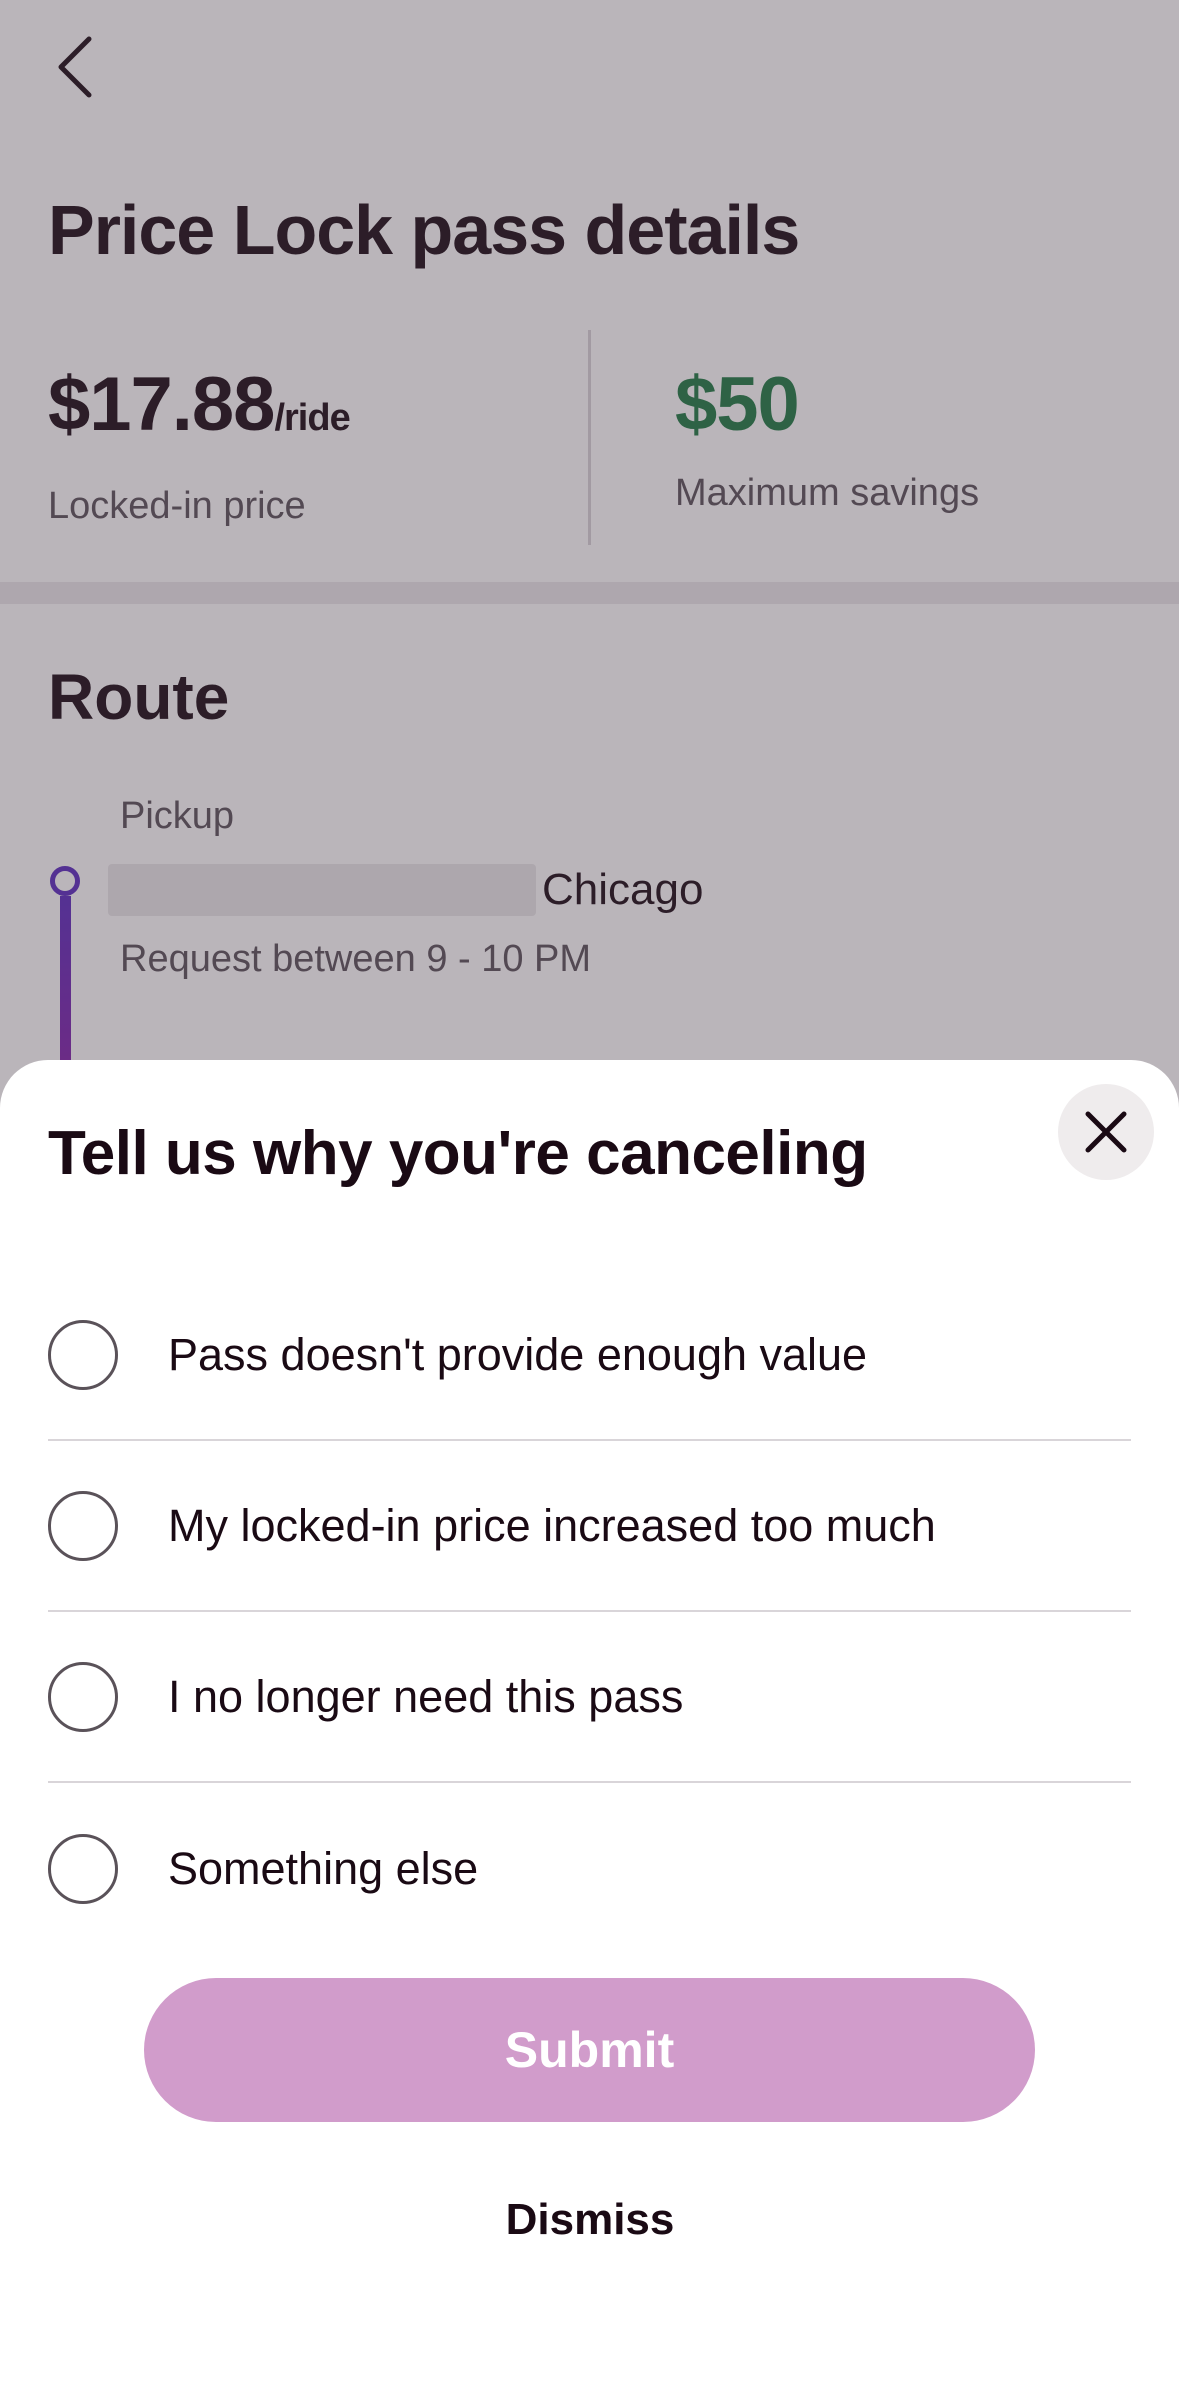 The image size is (1179, 2396). Describe the element at coordinates (458, 1153) in the screenshot. I see `sheet-title: Tell us why you're canceling` at that location.